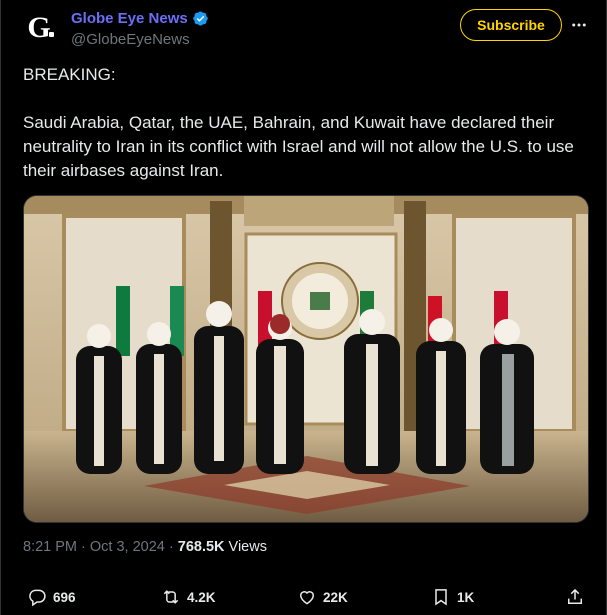  I want to click on repost-icon, so click(171, 597).